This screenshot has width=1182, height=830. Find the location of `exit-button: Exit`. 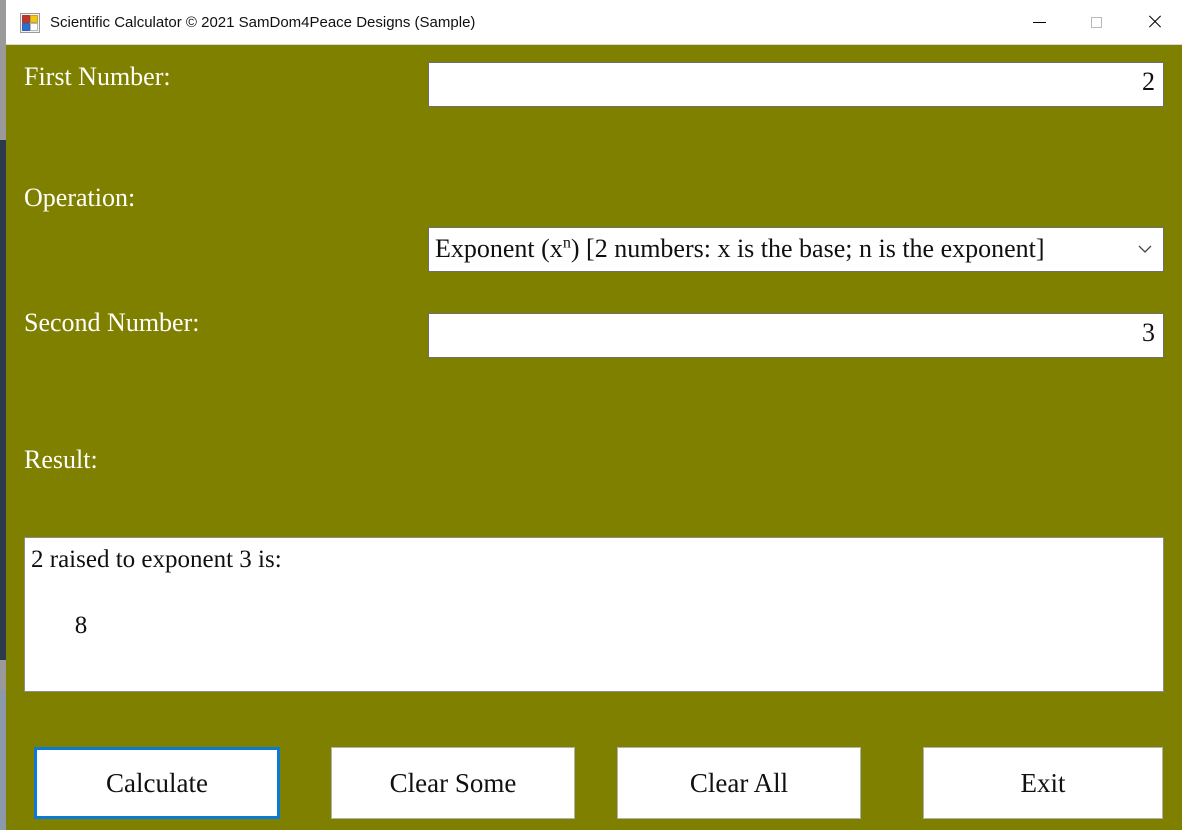

exit-button: Exit is located at coordinates (1043, 783).